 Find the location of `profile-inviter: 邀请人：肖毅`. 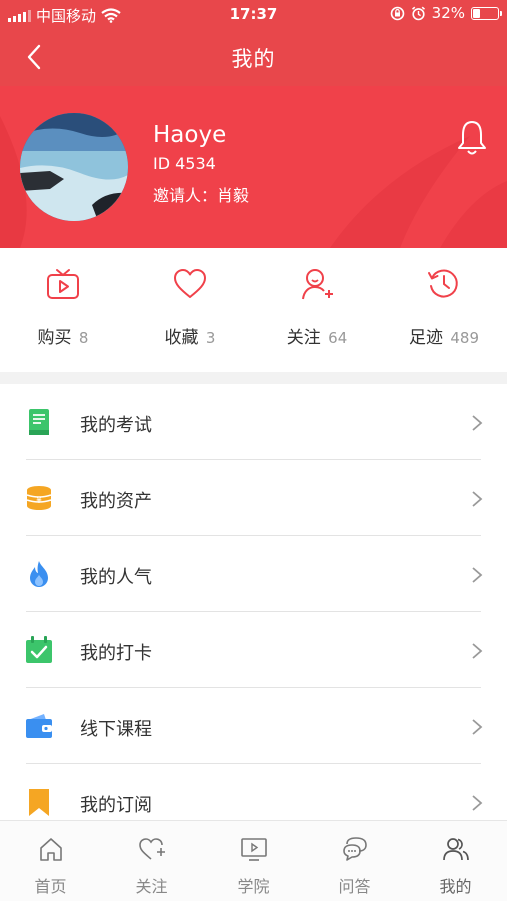

profile-inviter: 邀请人：肖毅 is located at coordinates (201, 195).